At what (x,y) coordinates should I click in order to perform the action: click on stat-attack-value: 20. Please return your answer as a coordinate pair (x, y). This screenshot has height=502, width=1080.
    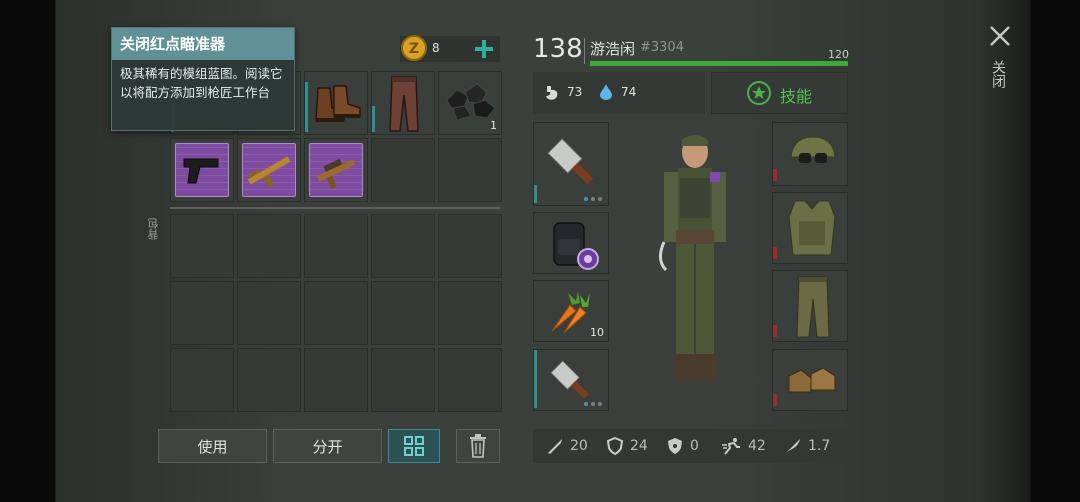
    Looking at the image, I should click on (579, 446).